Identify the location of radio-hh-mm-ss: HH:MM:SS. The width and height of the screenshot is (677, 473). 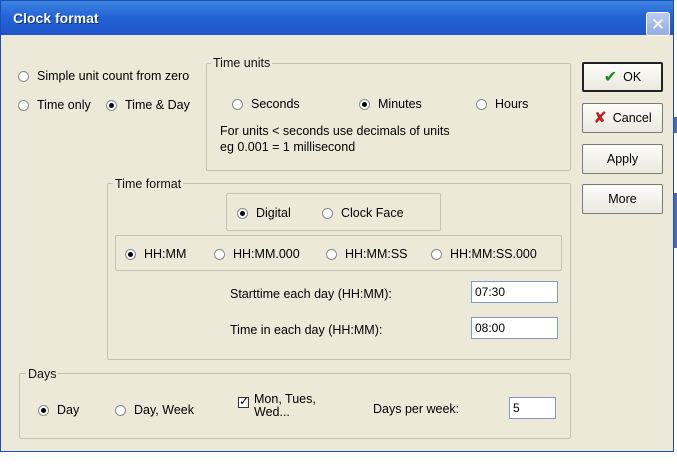
(367, 254).